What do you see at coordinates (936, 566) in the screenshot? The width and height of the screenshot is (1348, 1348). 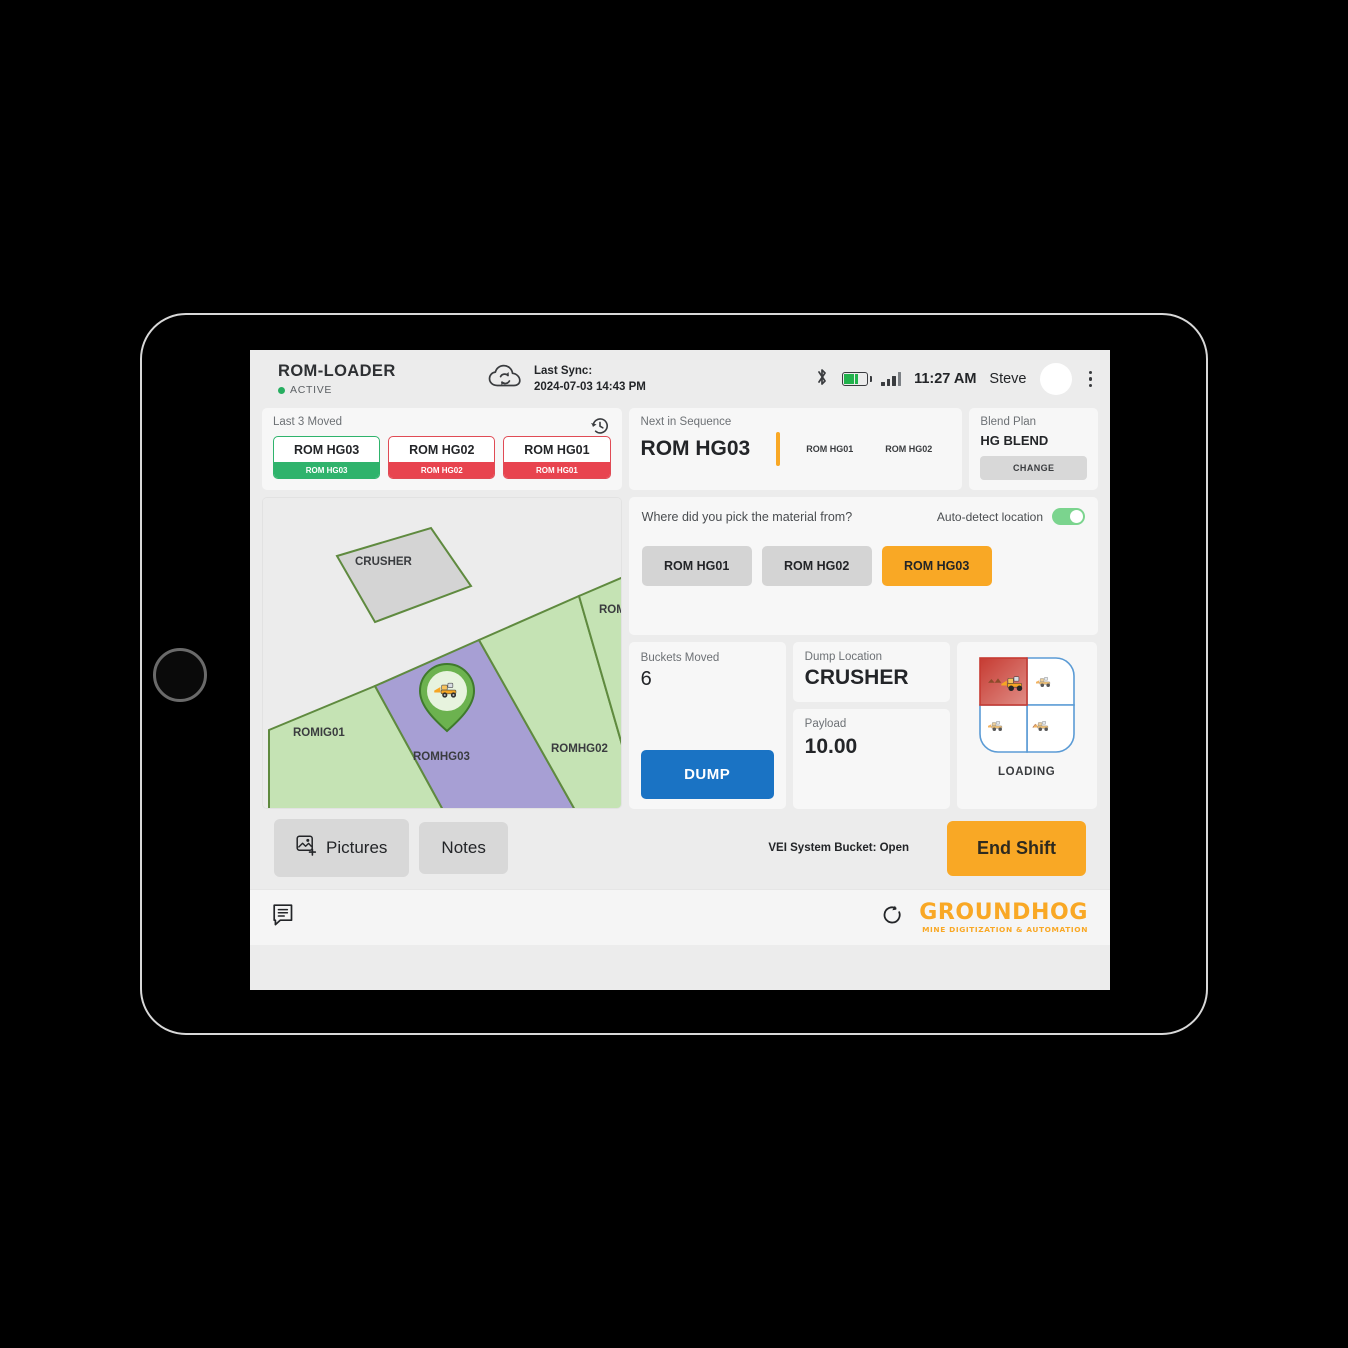 I see `material-option-rom-hg03: ROM HG03` at bounding box center [936, 566].